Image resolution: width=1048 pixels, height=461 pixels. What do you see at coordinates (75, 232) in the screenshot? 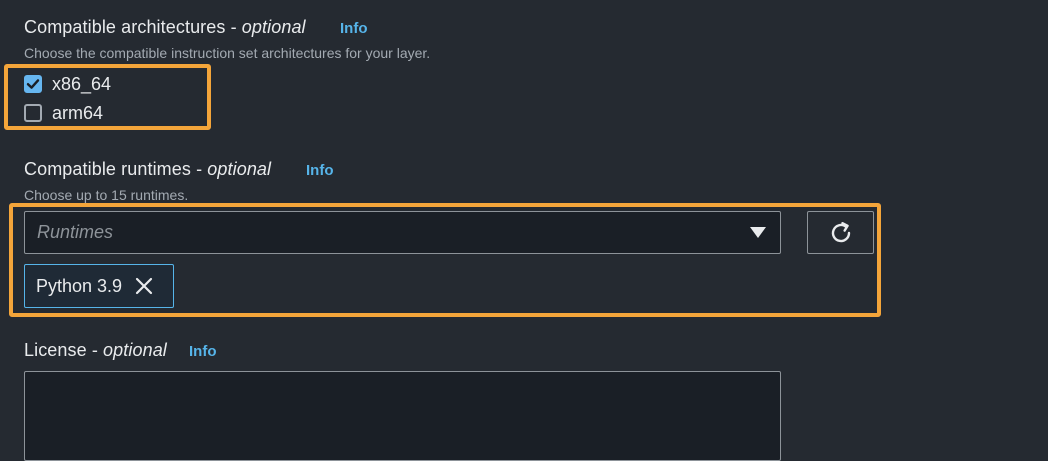
I see `runtimes-select-placeholder: Runtimes` at bounding box center [75, 232].